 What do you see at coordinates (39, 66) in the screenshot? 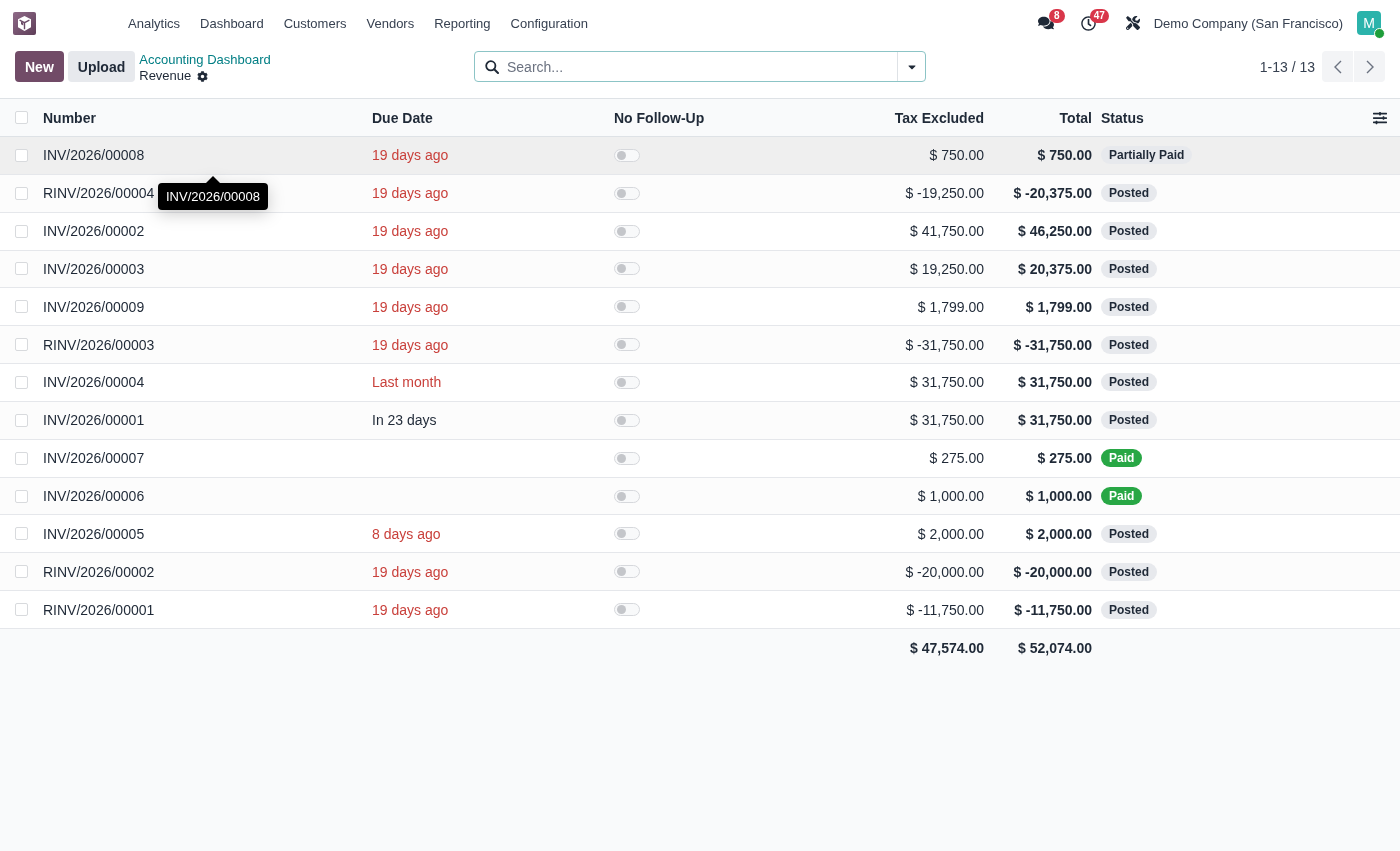
I see `new-button: New` at bounding box center [39, 66].